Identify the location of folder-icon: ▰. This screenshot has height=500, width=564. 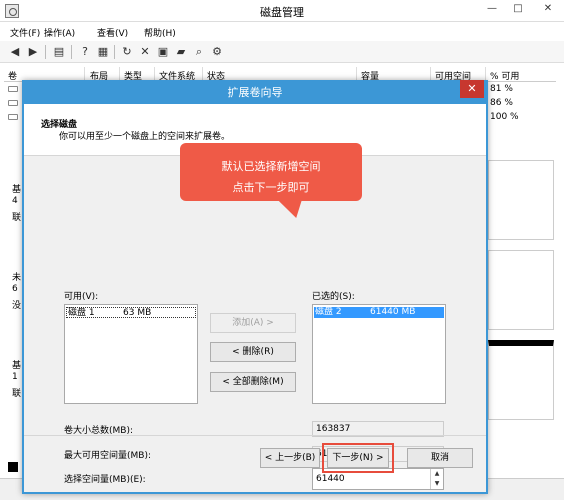
(181, 52).